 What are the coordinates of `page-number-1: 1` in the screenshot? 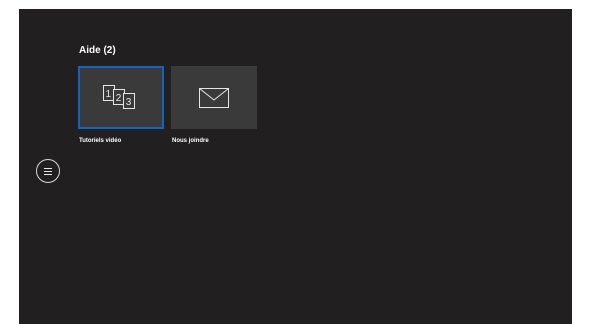 It's located at (109, 94).